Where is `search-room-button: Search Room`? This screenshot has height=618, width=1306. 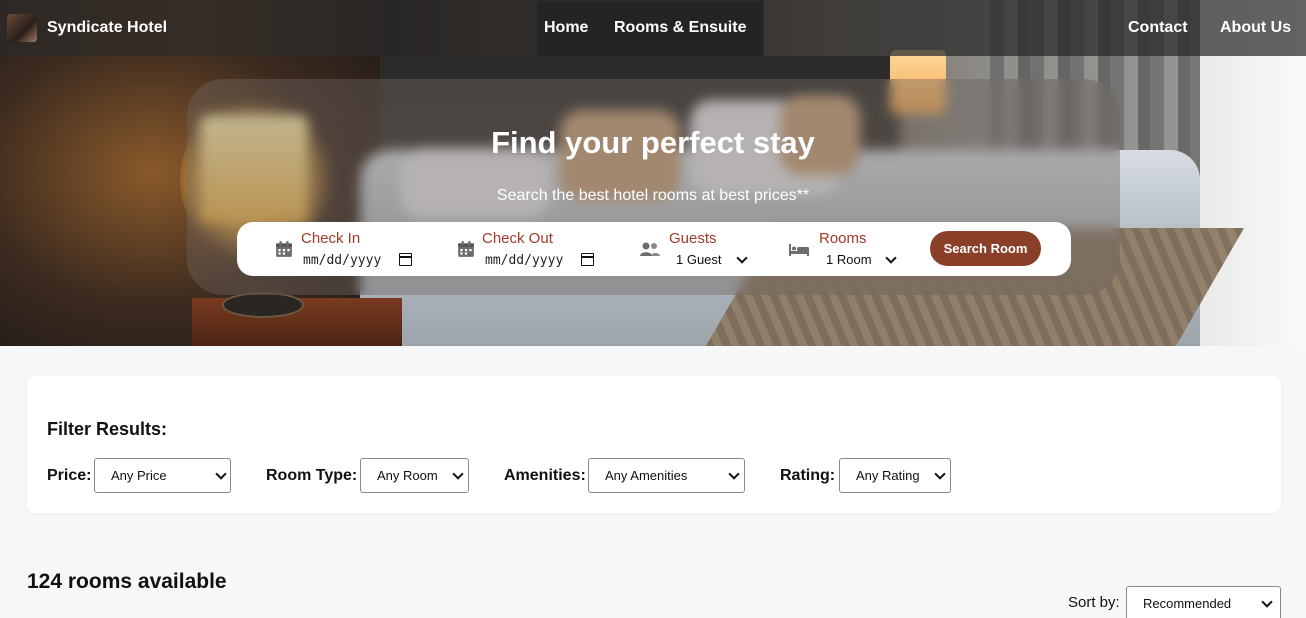
search-room-button: Search Room is located at coordinates (985, 248).